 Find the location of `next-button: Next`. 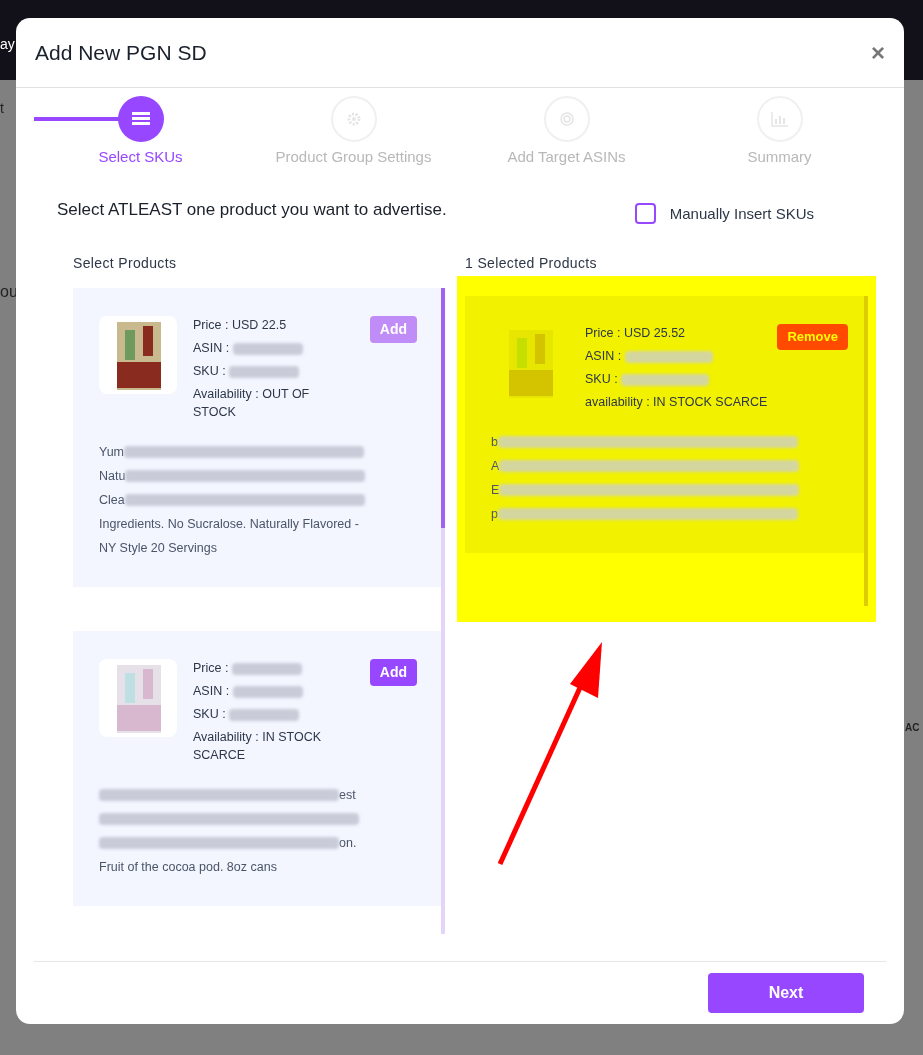

next-button: Next is located at coordinates (786, 993).